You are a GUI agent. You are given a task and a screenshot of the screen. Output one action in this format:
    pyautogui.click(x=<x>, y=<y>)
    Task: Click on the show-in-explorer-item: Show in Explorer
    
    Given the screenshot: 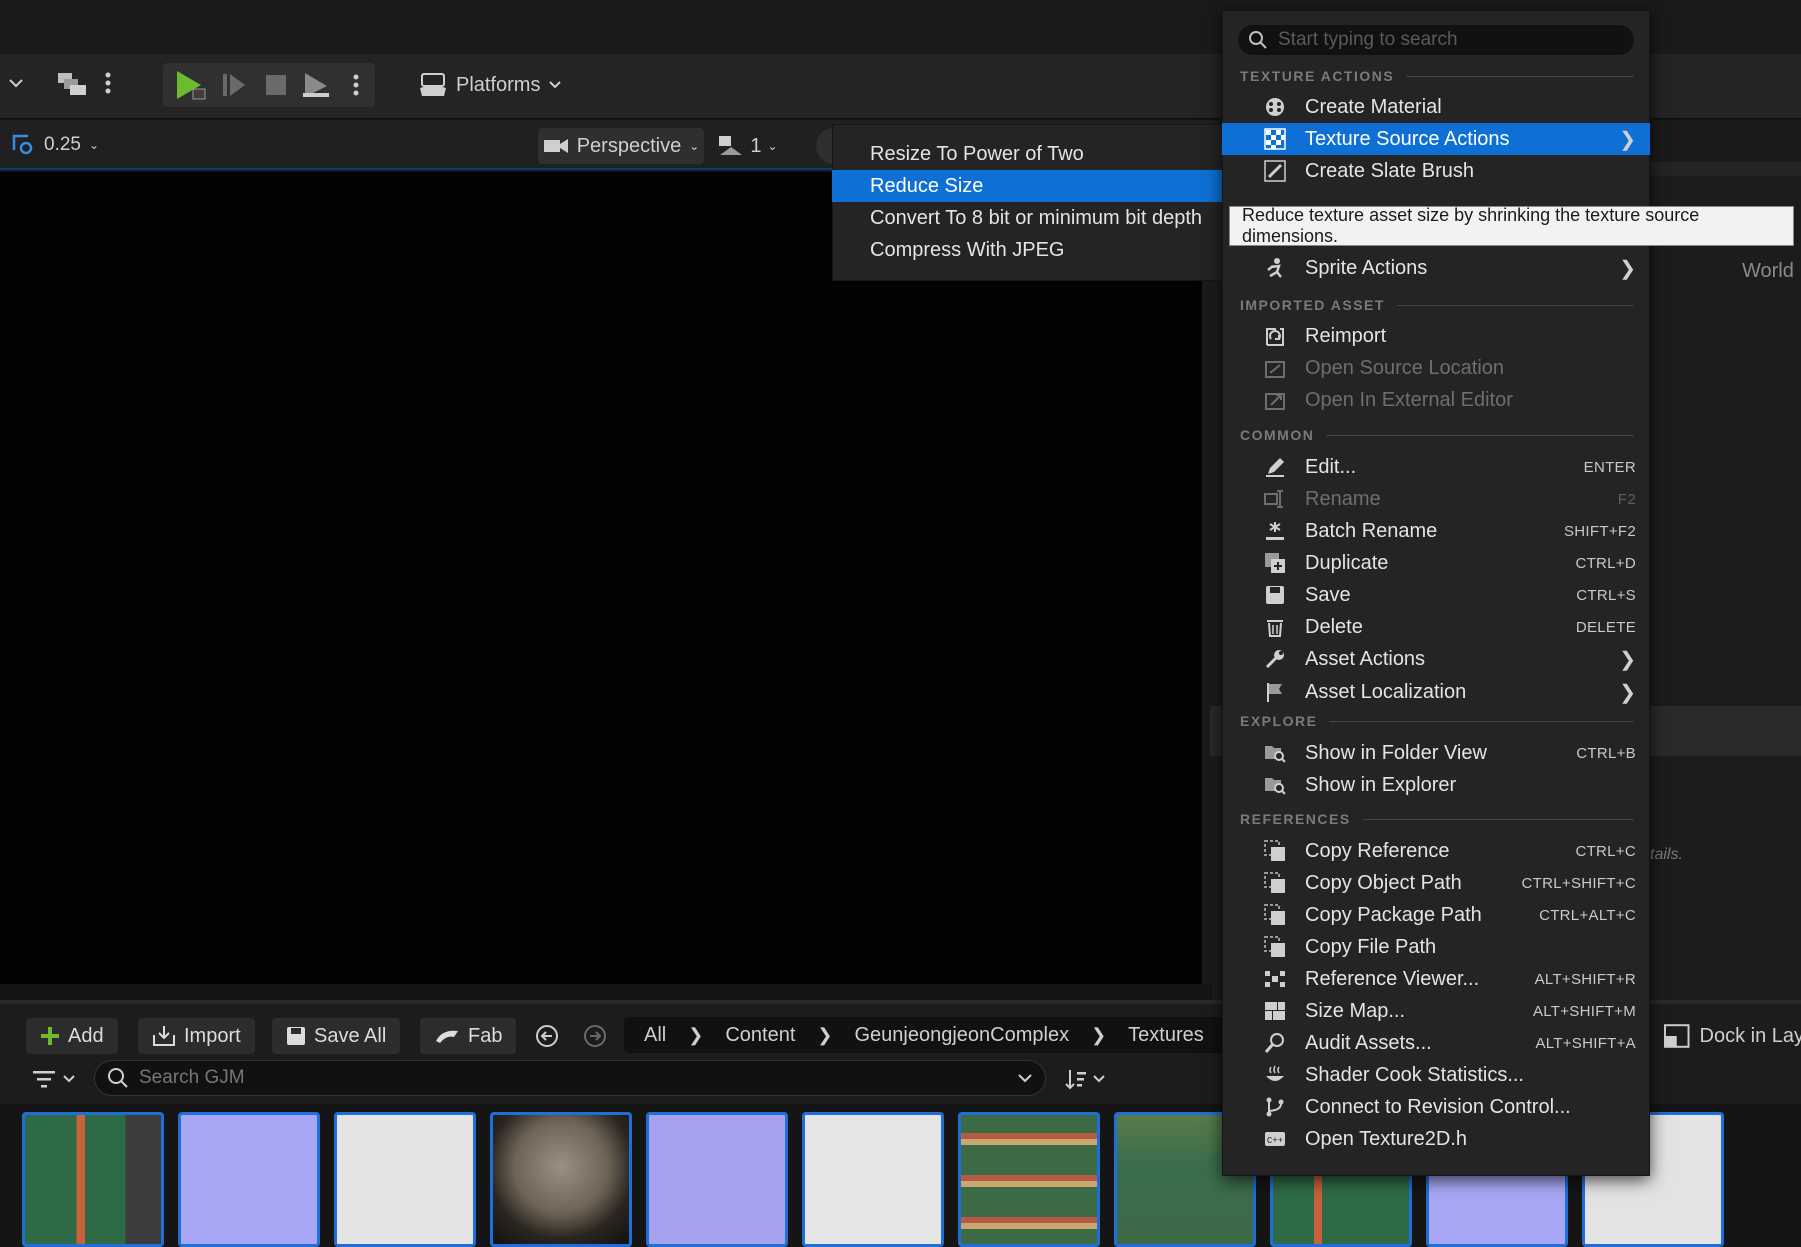 What is the action you would take?
    pyautogui.click(x=1436, y=785)
    